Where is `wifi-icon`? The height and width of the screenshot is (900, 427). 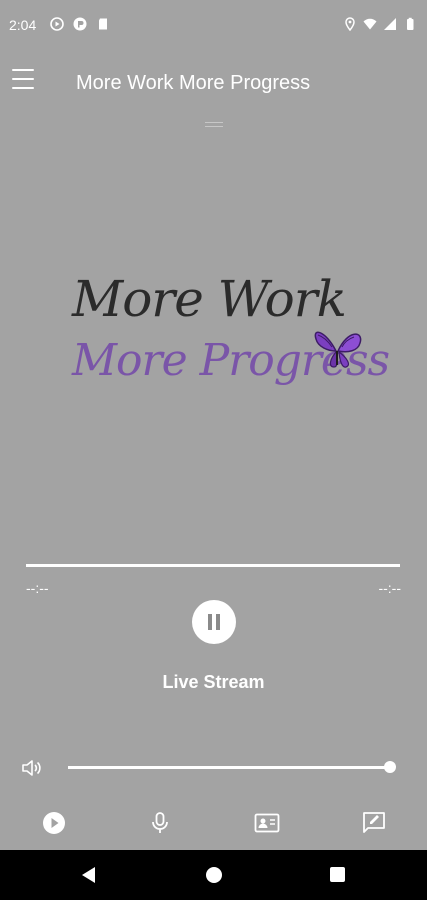 wifi-icon is located at coordinates (370, 24).